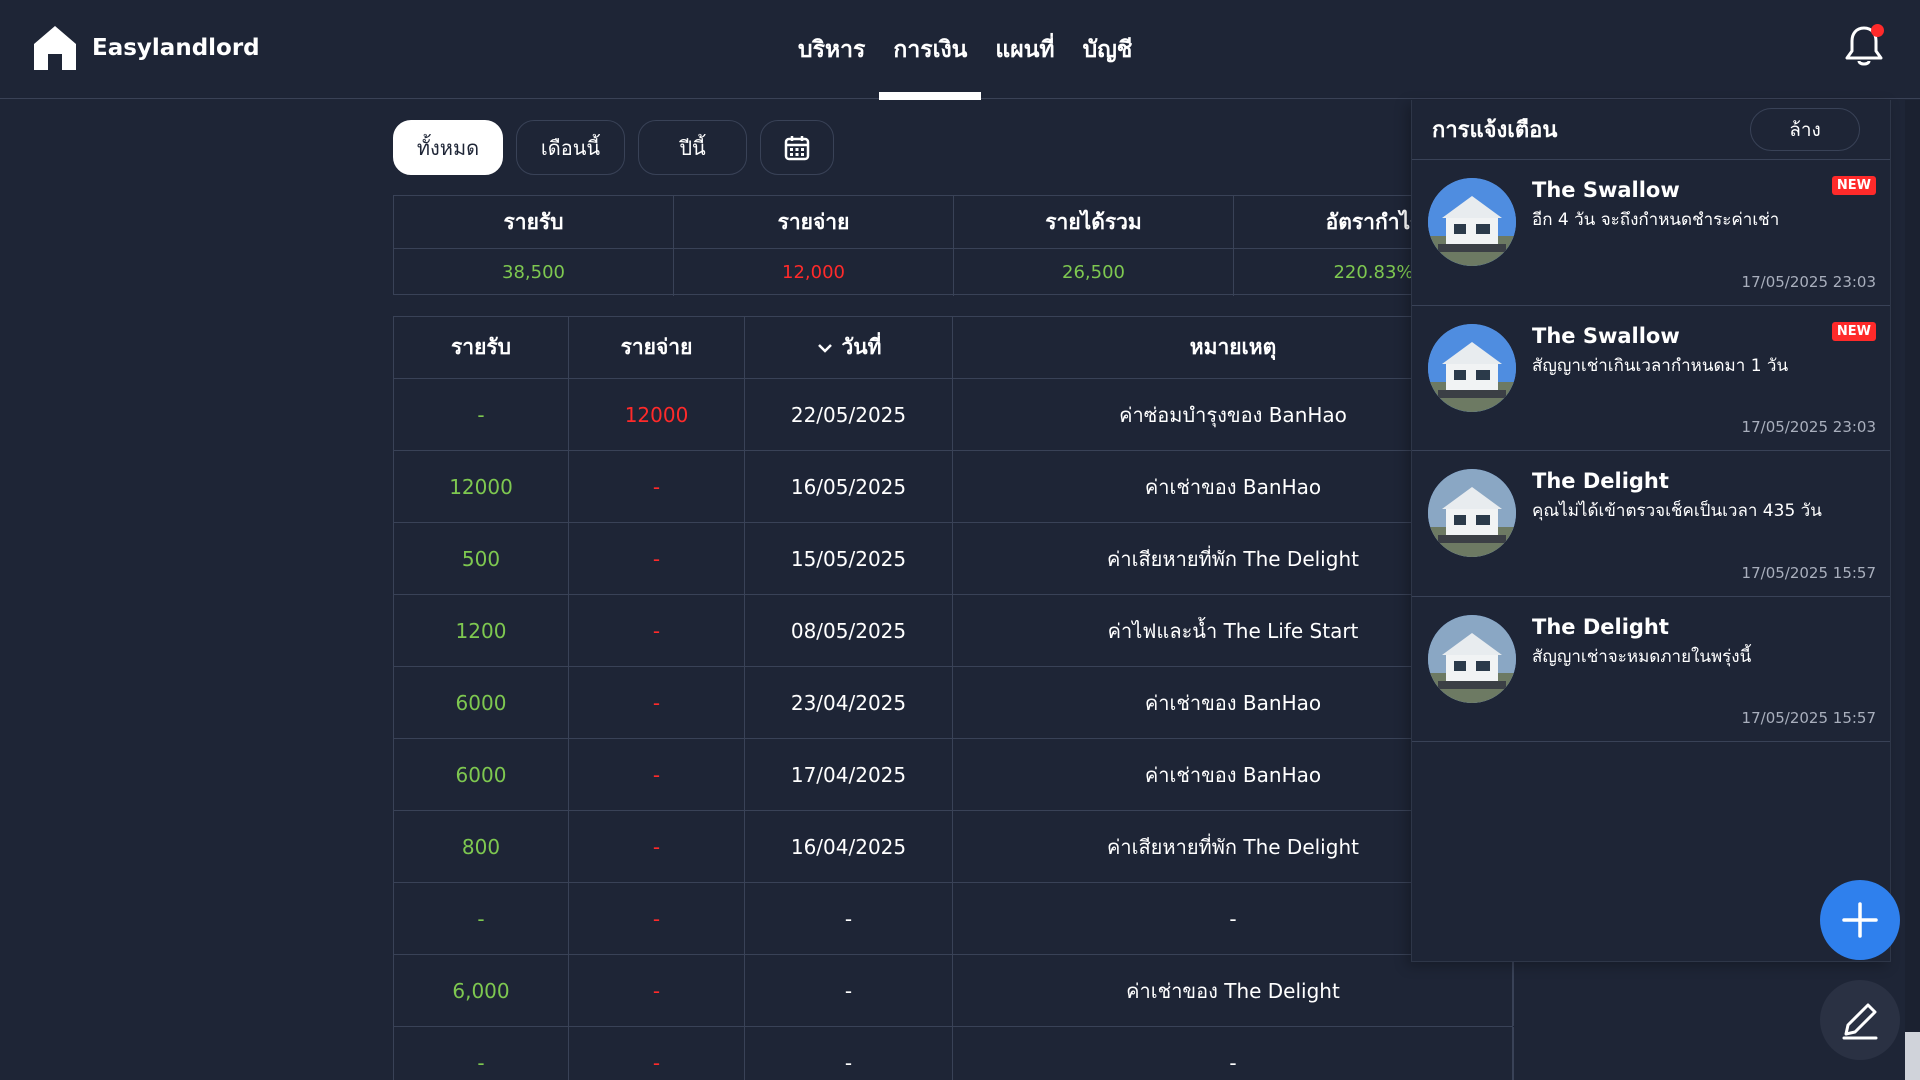  What do you see at coordinates (481, 347) in the screenshot?
I see `column-header-income: รายรับ` at bounding box center [481, 347].